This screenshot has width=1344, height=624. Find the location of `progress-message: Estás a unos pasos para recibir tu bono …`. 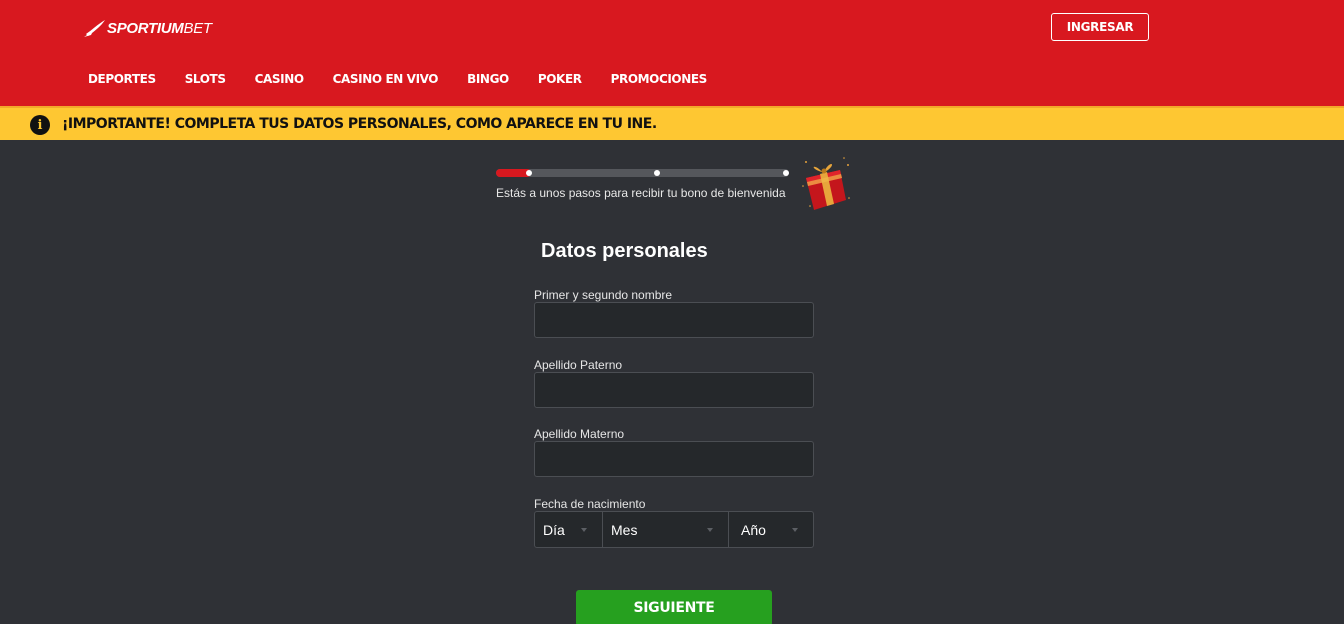

progress-message: Estás a unos pasos para recibir tu bono … is located at coordinates (641, 193).